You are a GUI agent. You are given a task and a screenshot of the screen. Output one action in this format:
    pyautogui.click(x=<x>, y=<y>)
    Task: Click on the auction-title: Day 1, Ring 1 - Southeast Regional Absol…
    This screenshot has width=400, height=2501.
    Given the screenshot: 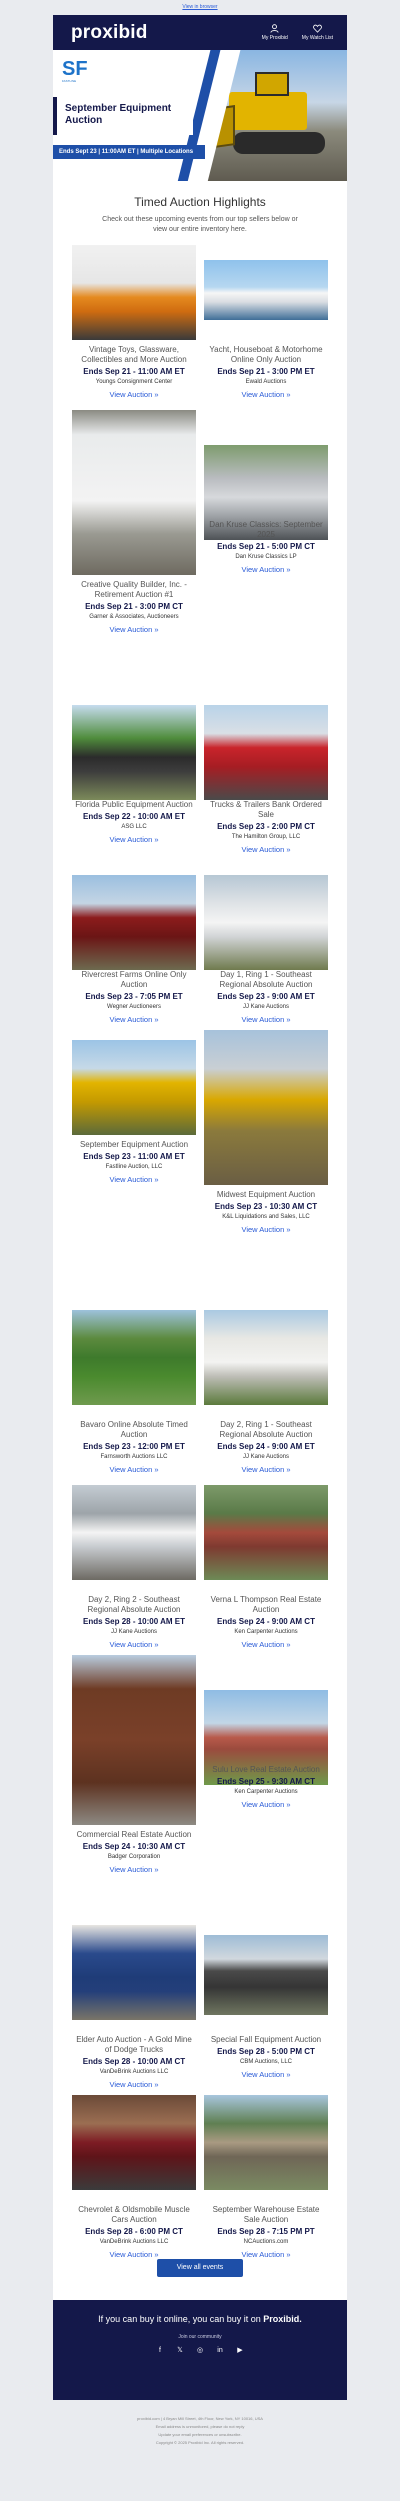 What is the action you would take?
    pyautogui.click(x=266, y=980)
    